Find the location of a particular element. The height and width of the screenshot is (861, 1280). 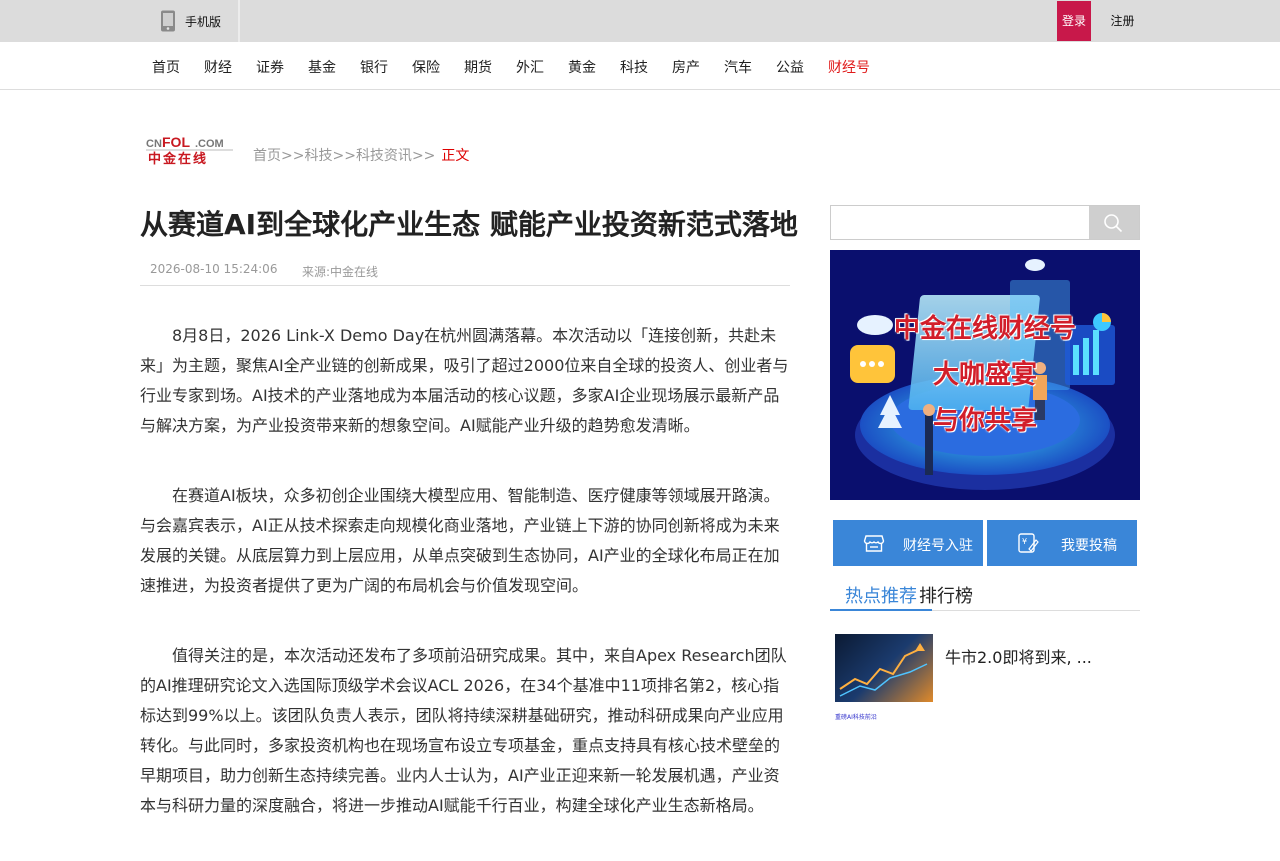

news-thumbnail-2: 重磅AI科技前沿 is located at coordinates (884, 716).